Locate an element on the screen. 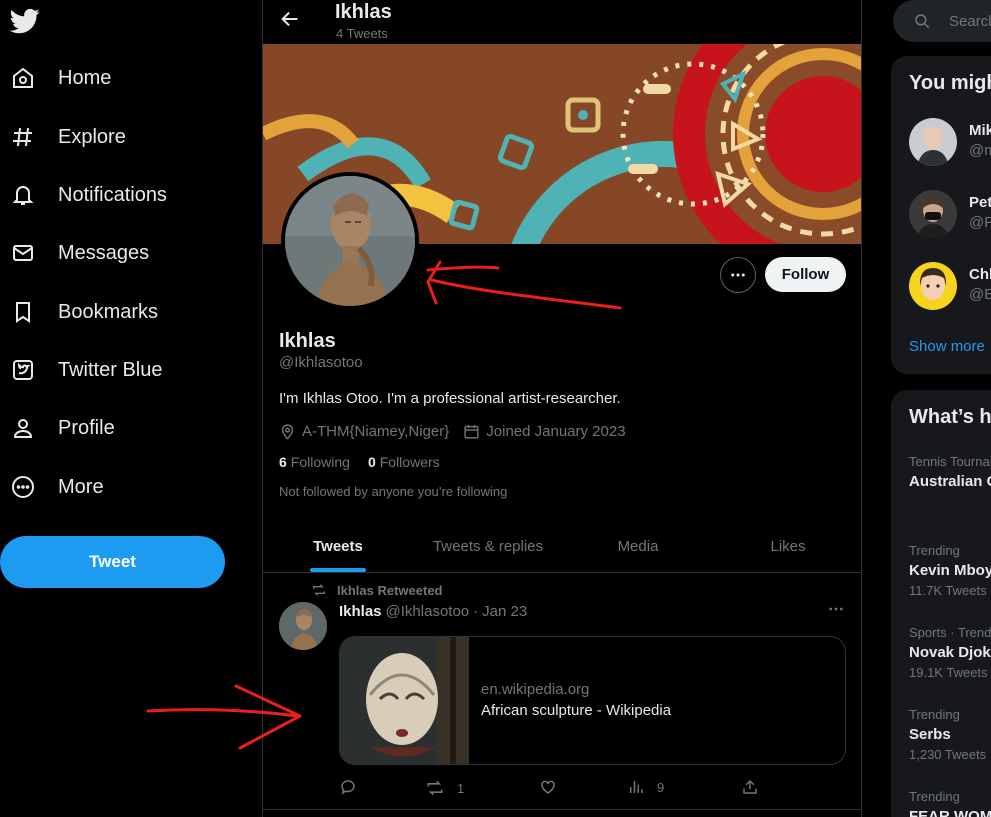  profile-avatar is located at coordinates (350, 241).